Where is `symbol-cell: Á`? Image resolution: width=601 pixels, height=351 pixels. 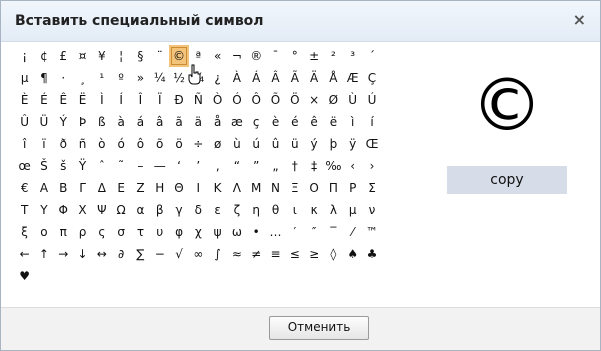
symbol-cell: Á is located at coordinates (256, 78).